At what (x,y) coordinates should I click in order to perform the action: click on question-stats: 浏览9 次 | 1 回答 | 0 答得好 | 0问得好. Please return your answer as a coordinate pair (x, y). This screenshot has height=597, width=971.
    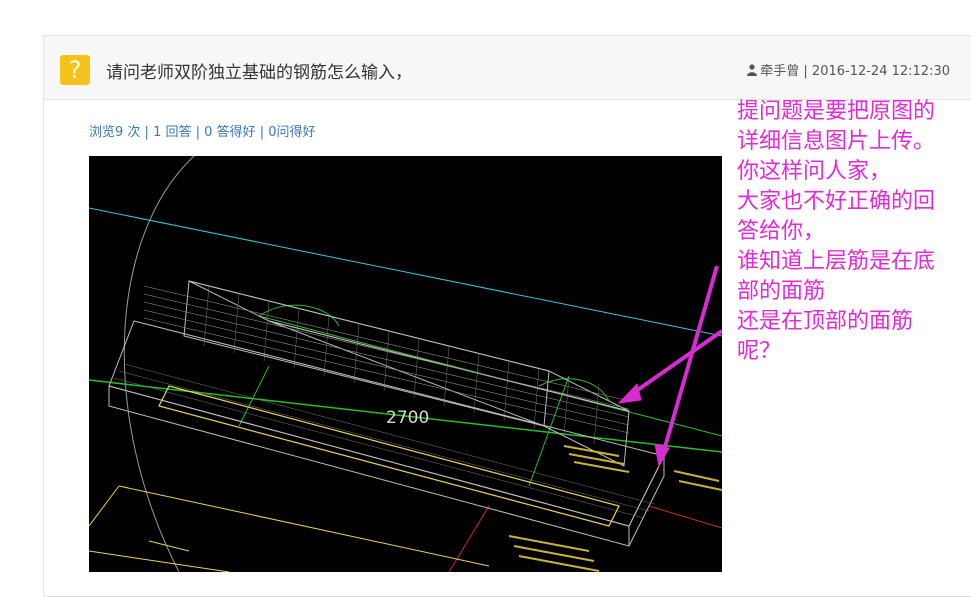
    Looking at the image, I should click on (202, 130).